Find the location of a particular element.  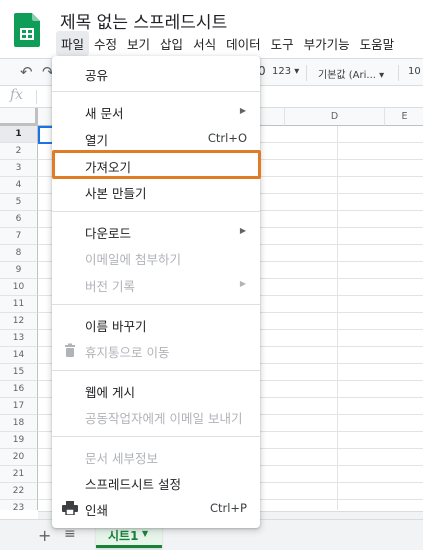

menu-item-document-details: 문서 세부정보 is located at coordinates (156, 456).